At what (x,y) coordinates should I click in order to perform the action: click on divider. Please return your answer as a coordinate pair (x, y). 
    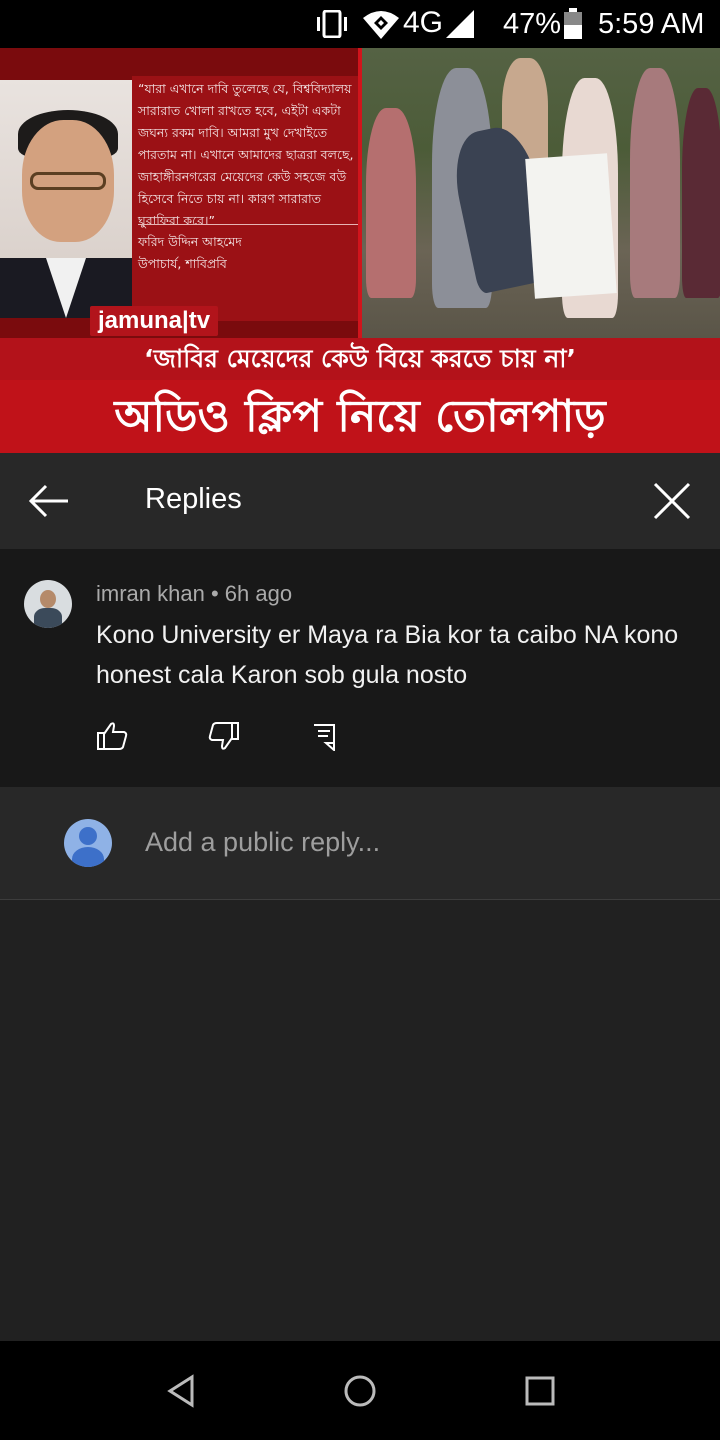
    Looking at the image, I should click on (248, 224).